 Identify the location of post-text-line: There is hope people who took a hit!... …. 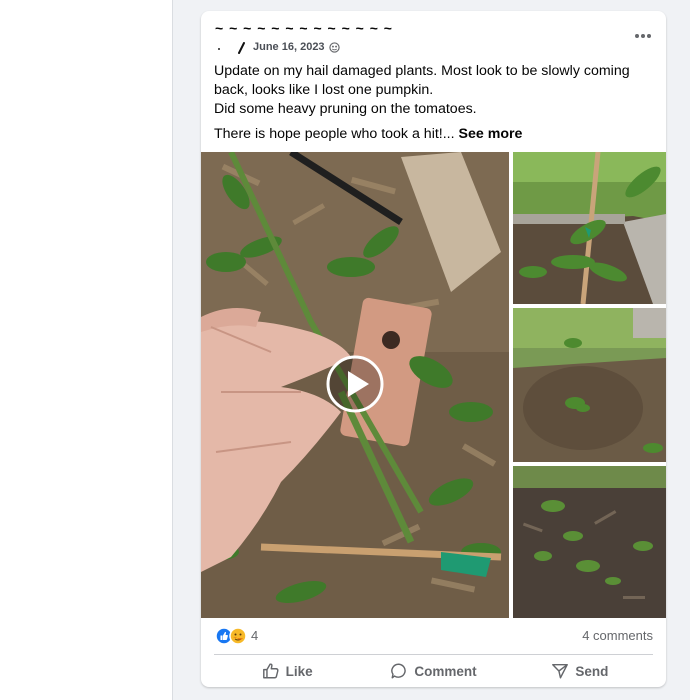
(434, 134).